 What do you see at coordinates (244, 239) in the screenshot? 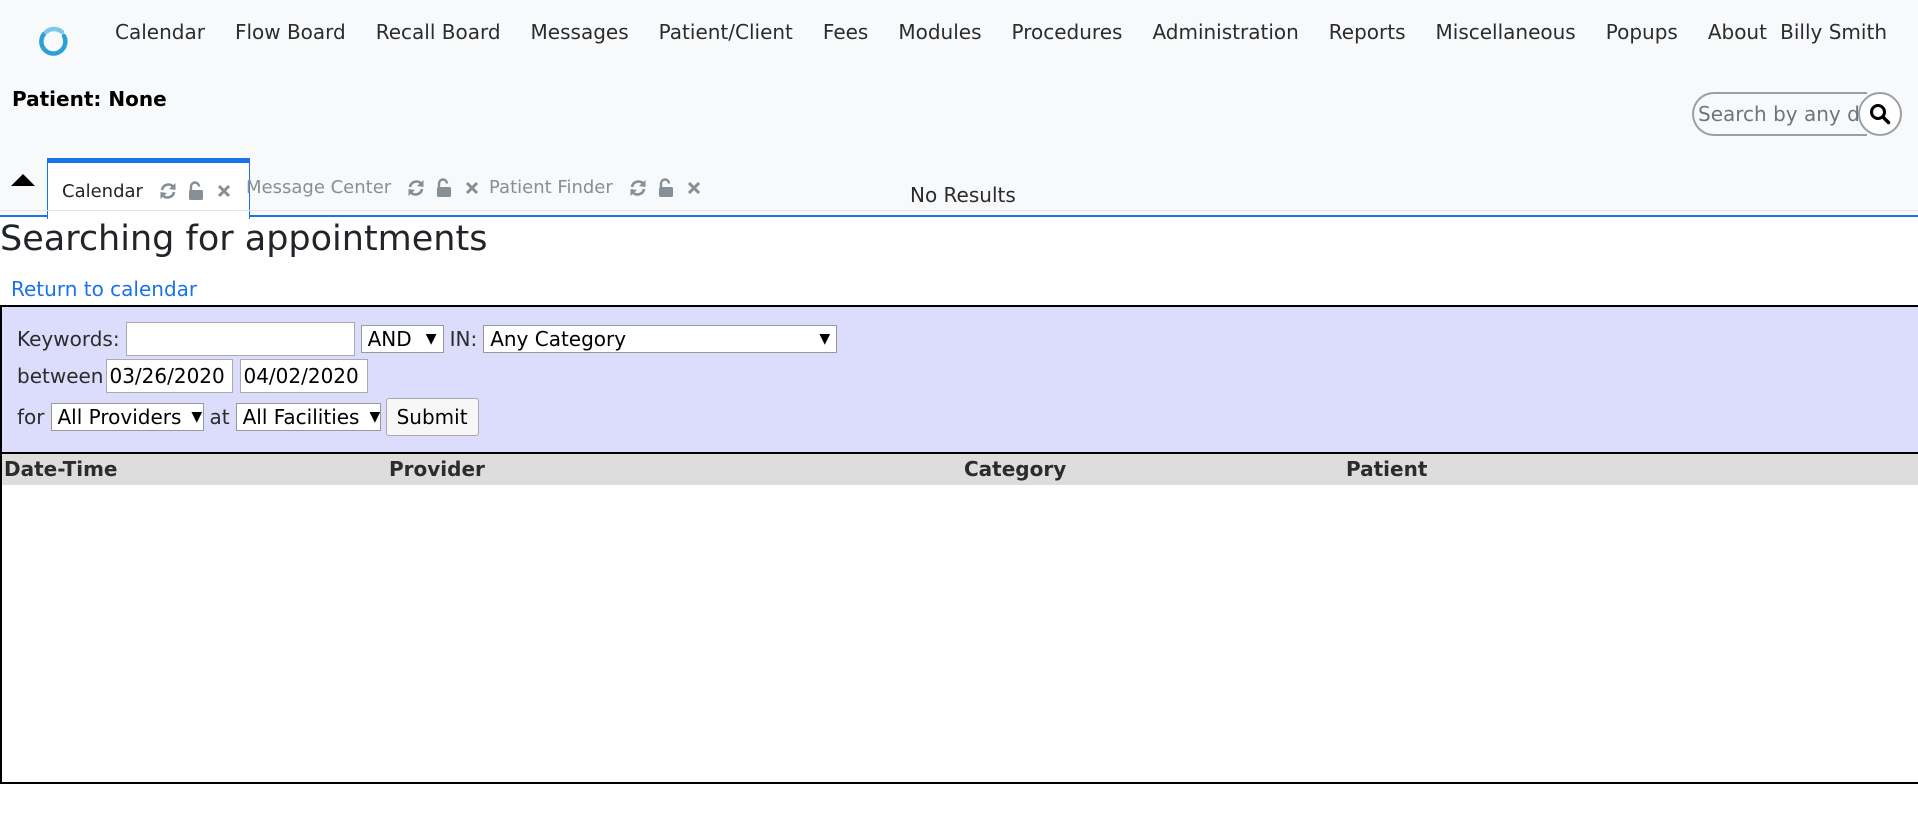
I see `page-title: Searching for appointments` at bounding box center [244, 239].